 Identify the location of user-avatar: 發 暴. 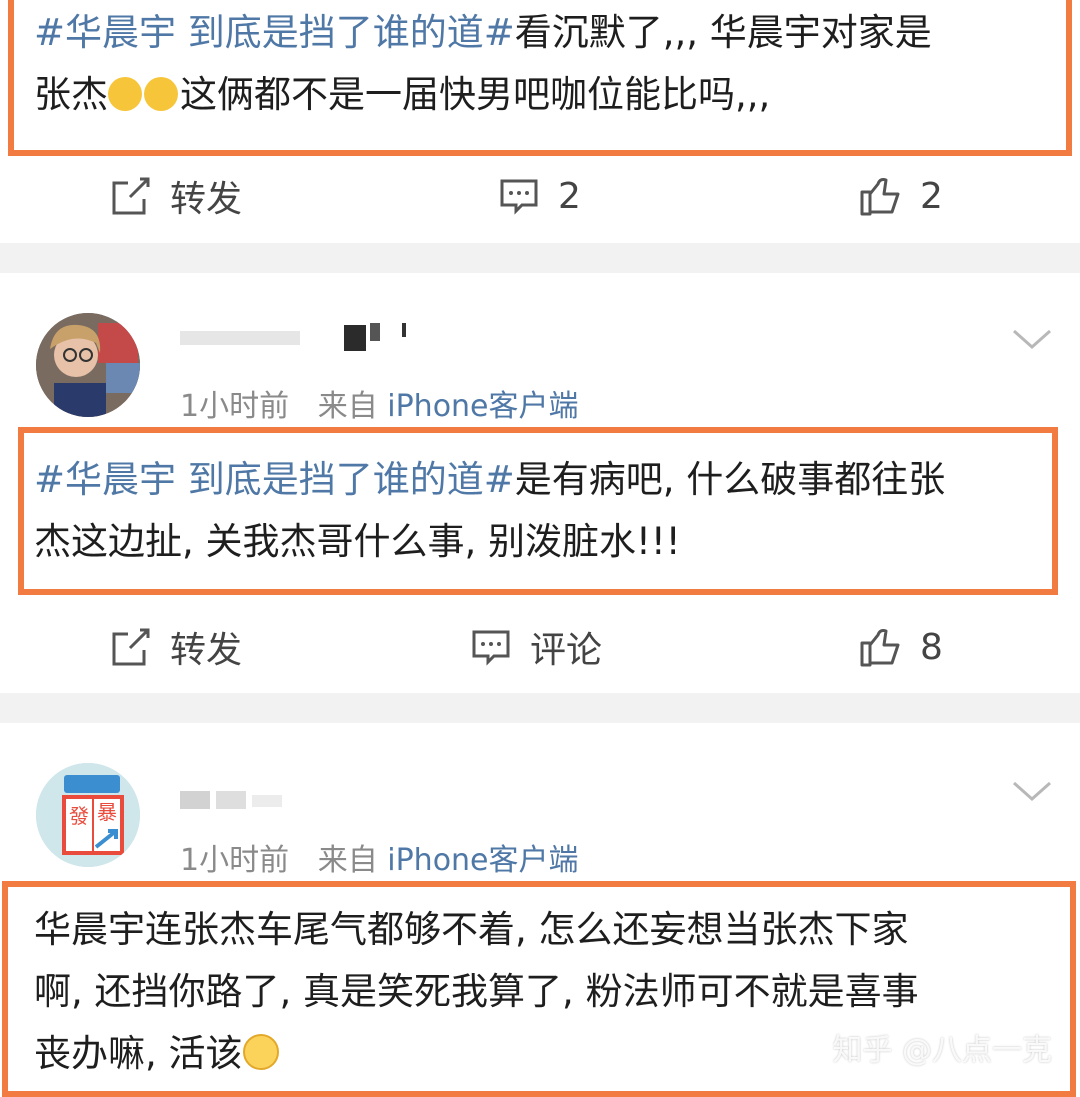
(88, 815).